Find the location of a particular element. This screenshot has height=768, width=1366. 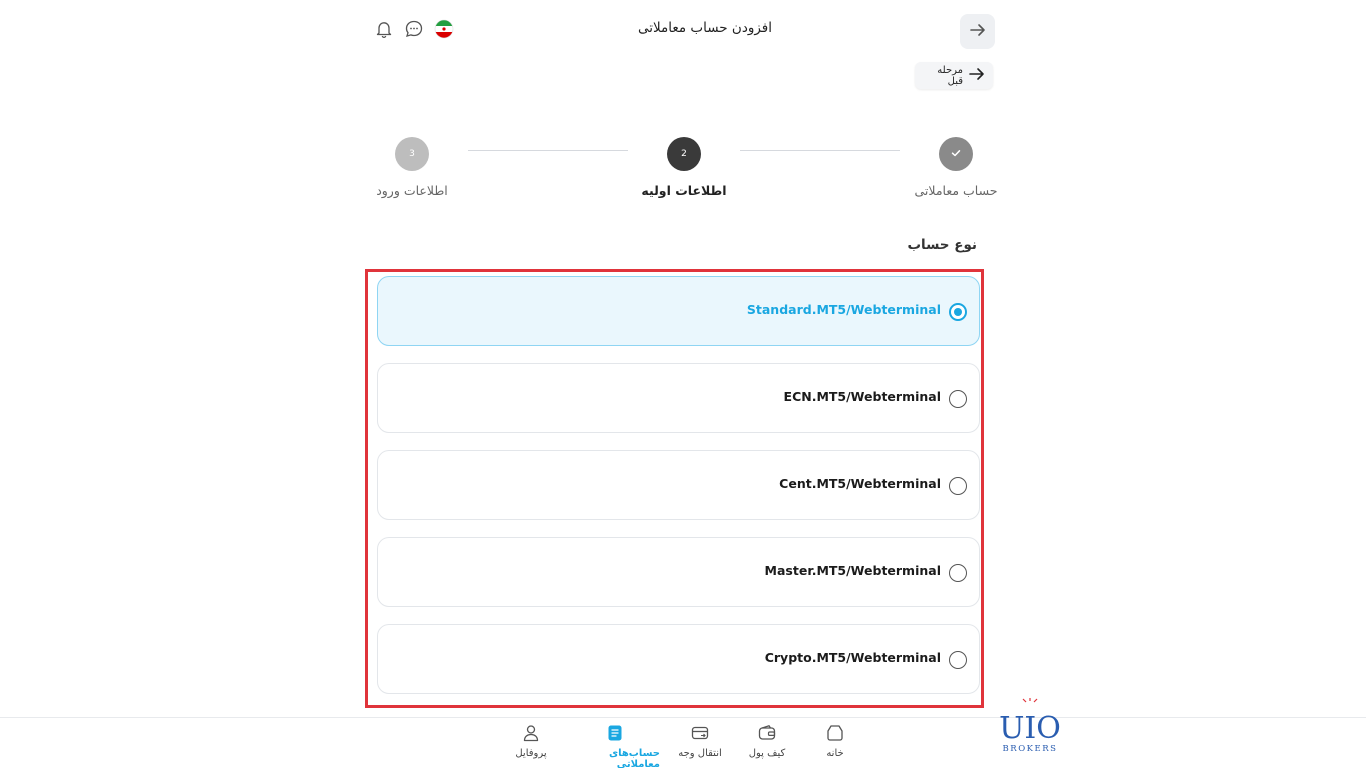

nav-label: خانه is located at coordinates (835, 753).